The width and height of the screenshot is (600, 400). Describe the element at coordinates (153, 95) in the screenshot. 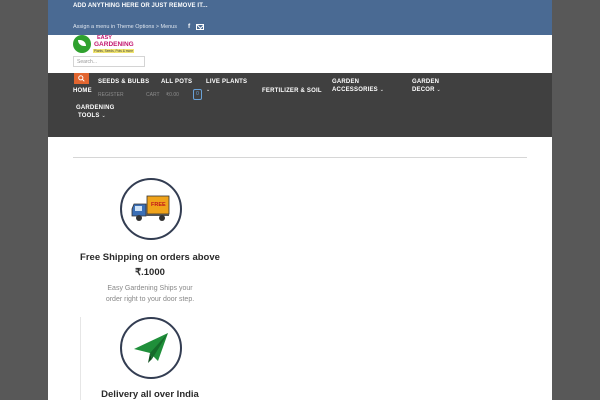

I see `cart-label: CART` at that location.